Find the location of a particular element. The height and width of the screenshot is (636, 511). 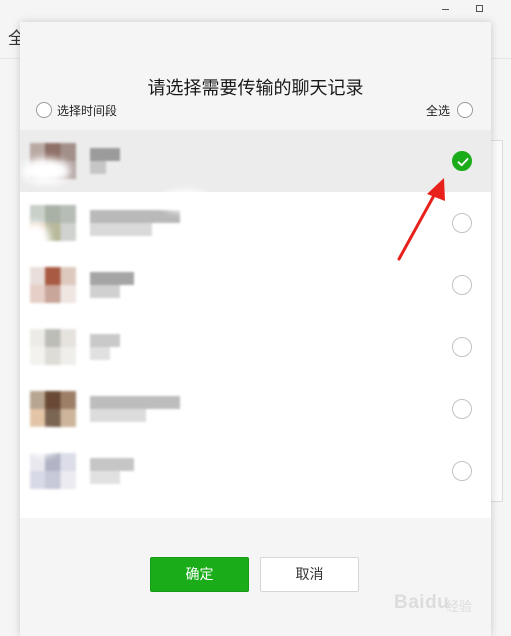

cancel-button: 取消 is located at coordinates (309, 574).